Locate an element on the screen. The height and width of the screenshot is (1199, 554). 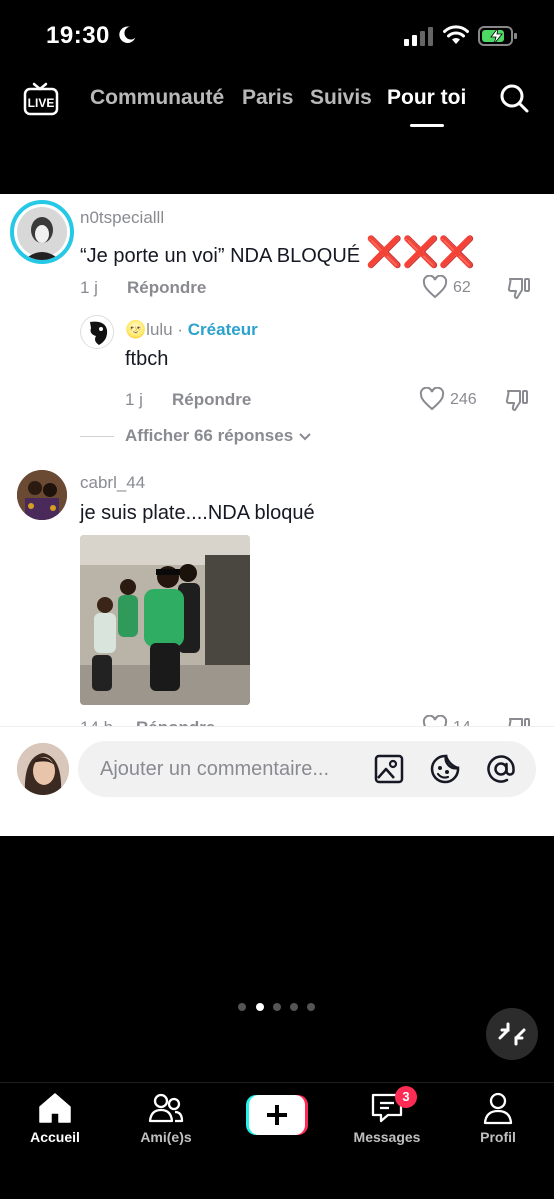
comment-input is located at coordinates (235, 769).